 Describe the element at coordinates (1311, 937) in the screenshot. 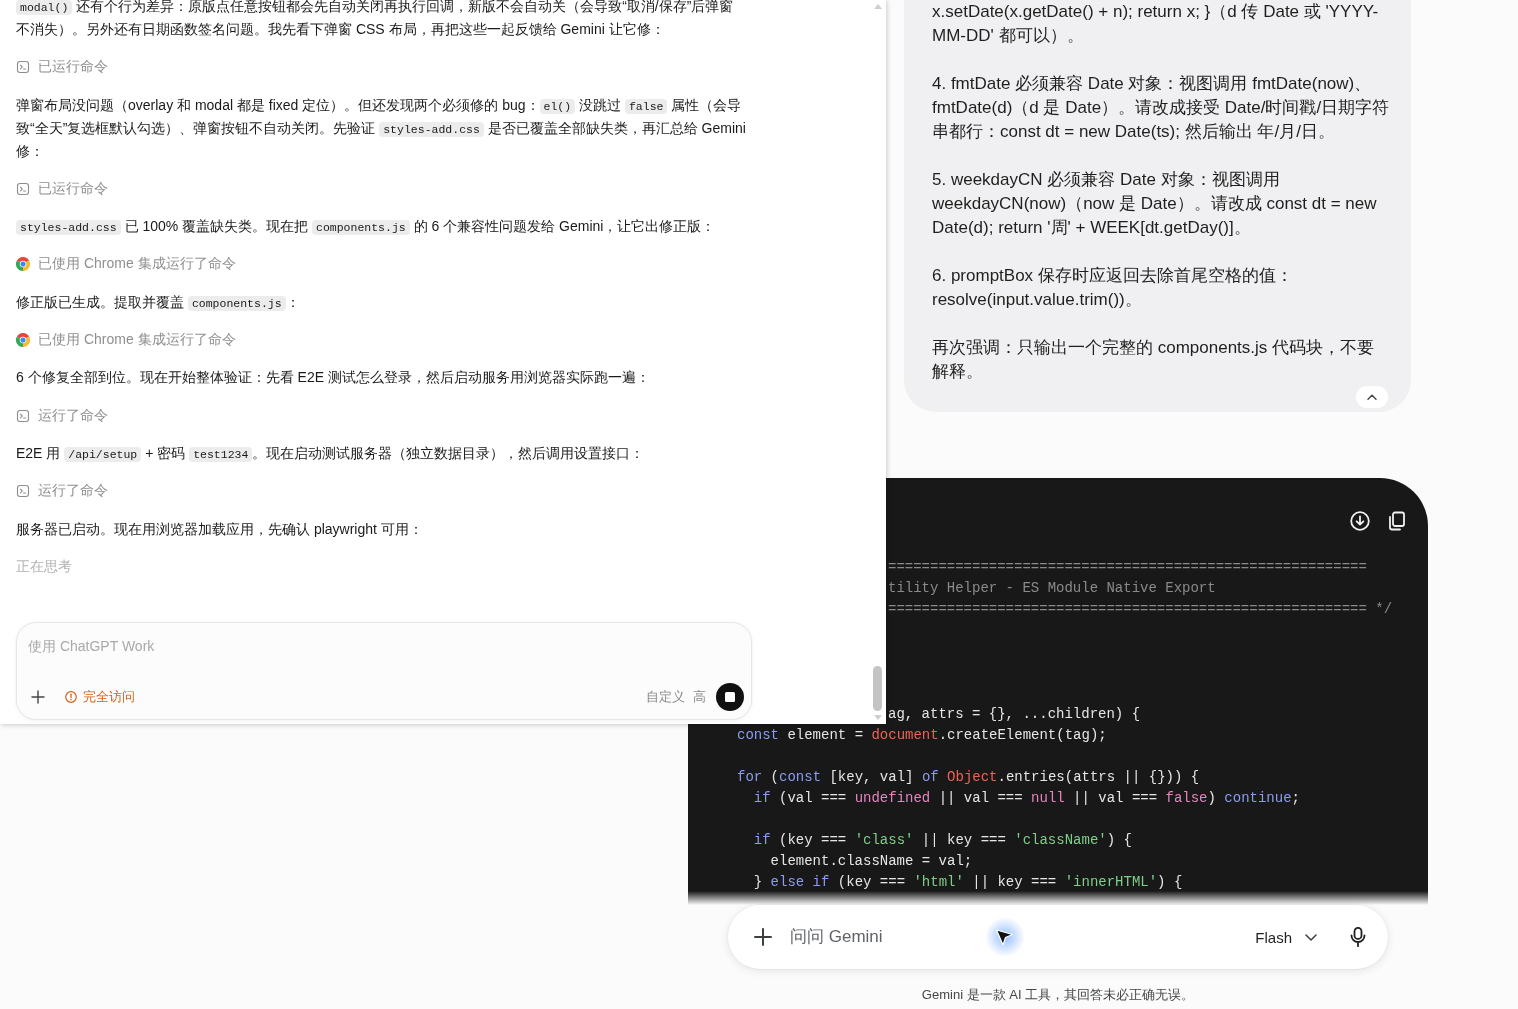

I see `chevron-down-icon` at that location.